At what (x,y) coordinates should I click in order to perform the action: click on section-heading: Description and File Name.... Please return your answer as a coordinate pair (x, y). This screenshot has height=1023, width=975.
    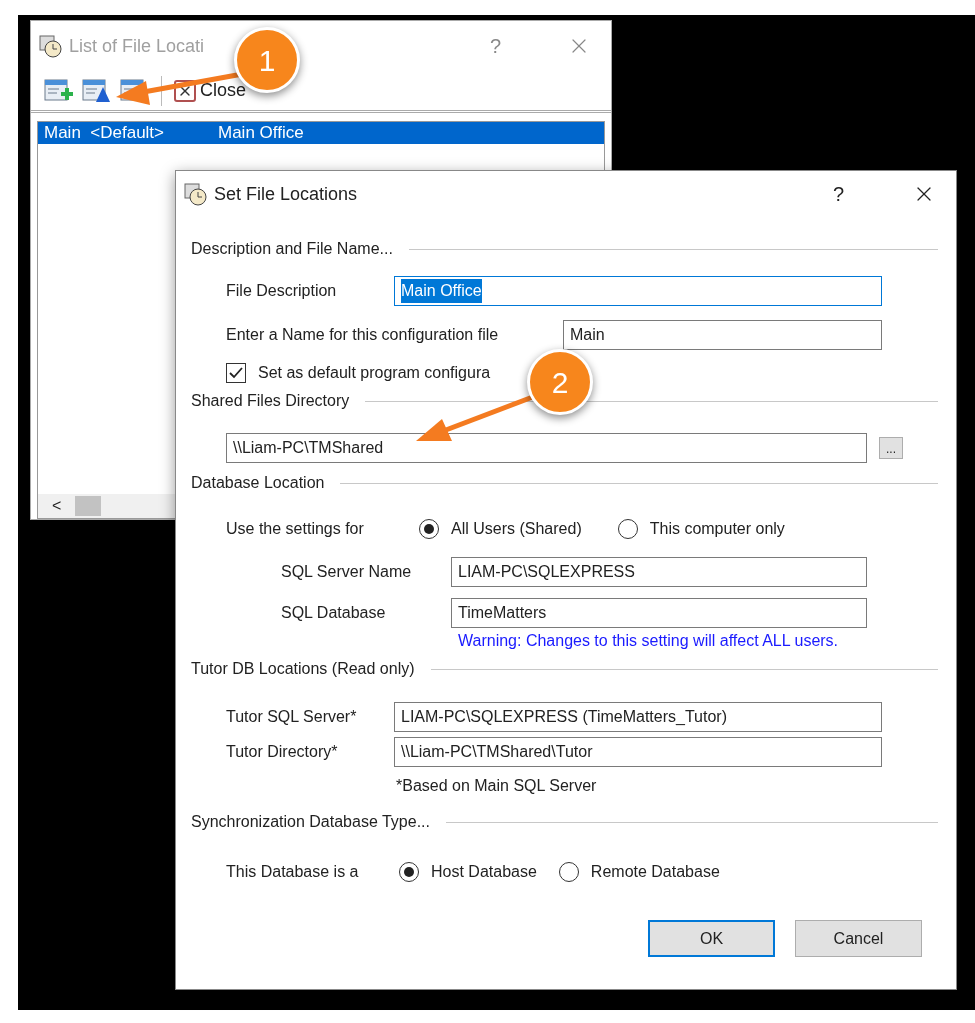
    Looking at the image, I should click on (292, 249).